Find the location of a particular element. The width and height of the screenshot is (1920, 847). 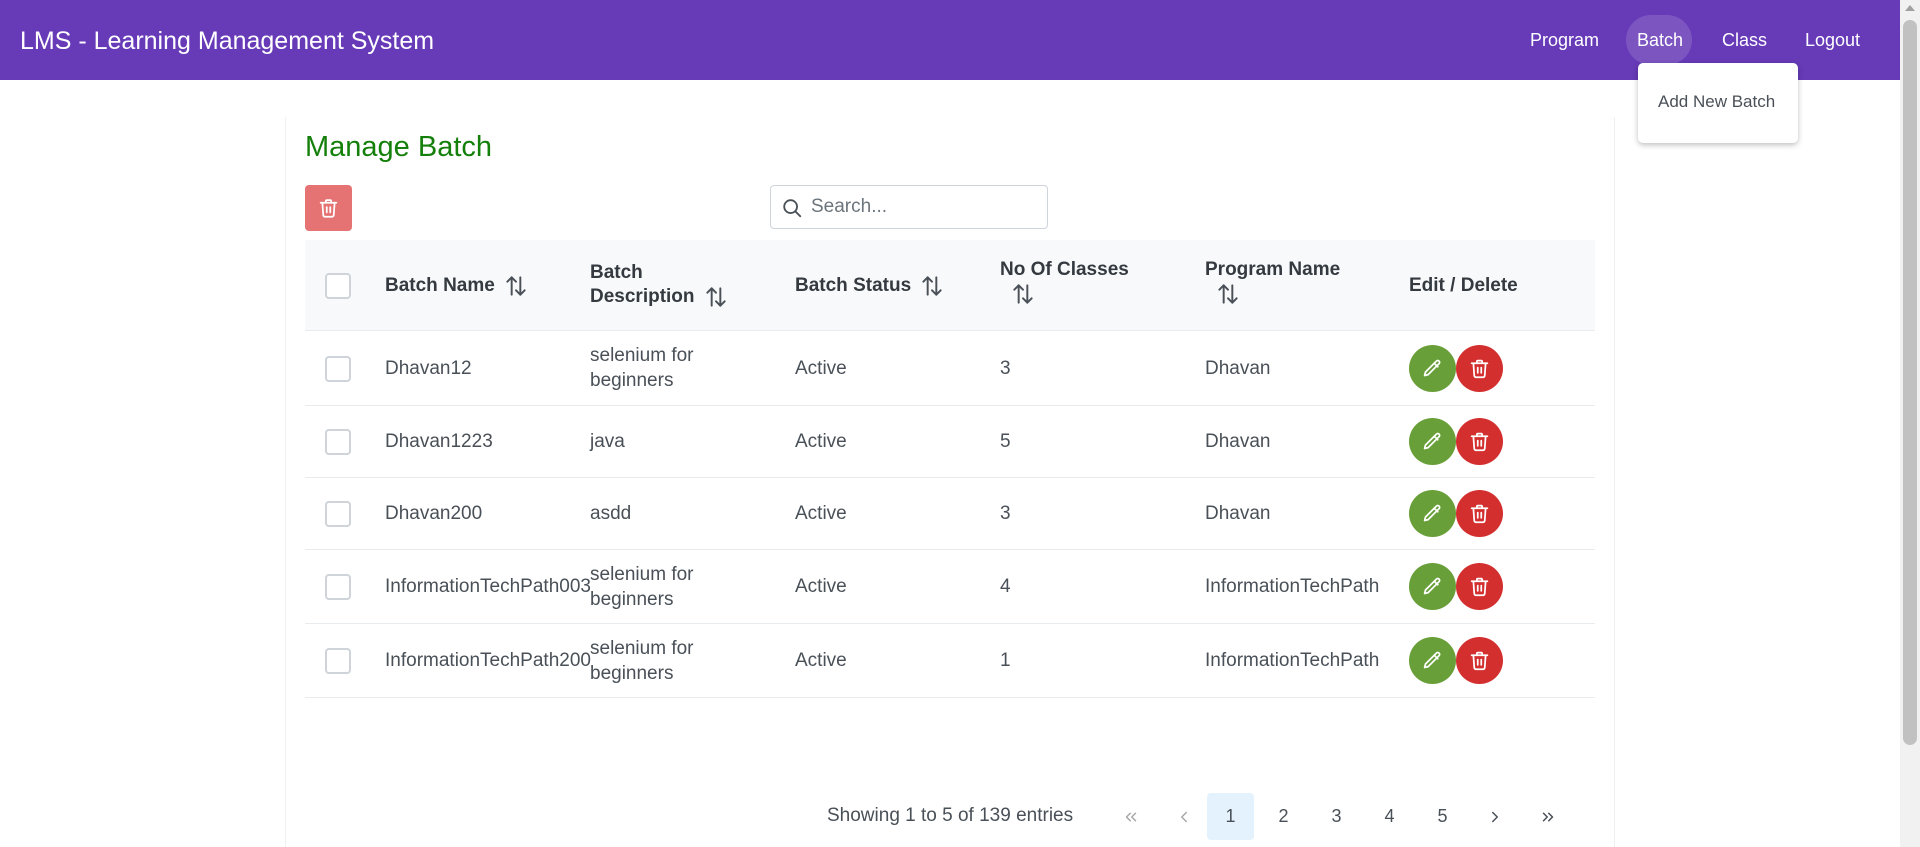

cell-batch-name: InformationTechPath200 is located at coordinates (488, 660).